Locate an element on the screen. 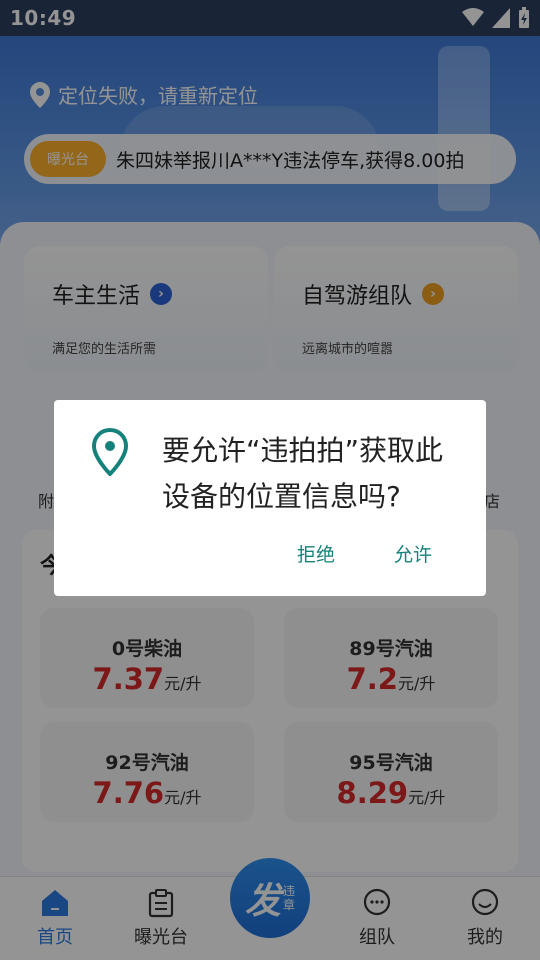 This screenshot has height=961, width=540. allow-button: 允许 is located at coordinates (413, 553).